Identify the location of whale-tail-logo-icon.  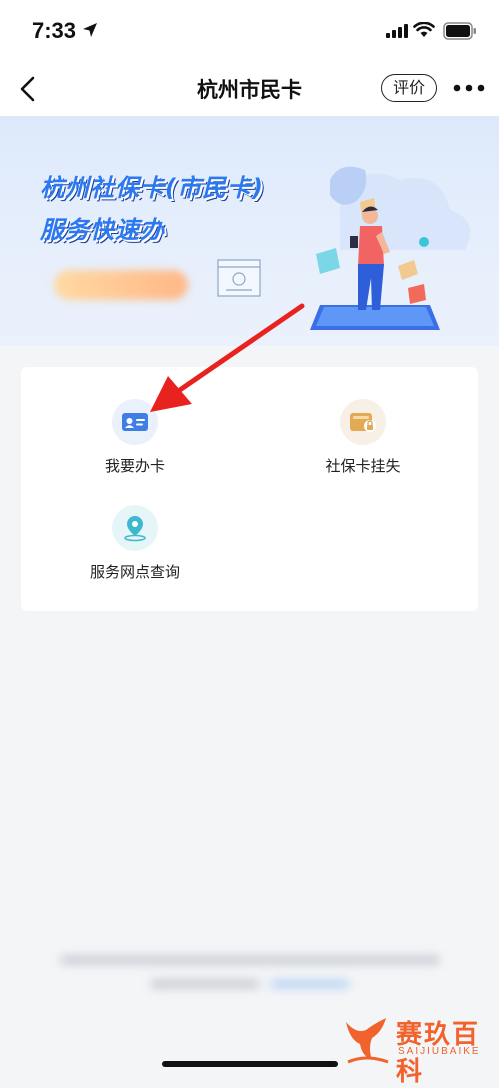
(367, 1041).